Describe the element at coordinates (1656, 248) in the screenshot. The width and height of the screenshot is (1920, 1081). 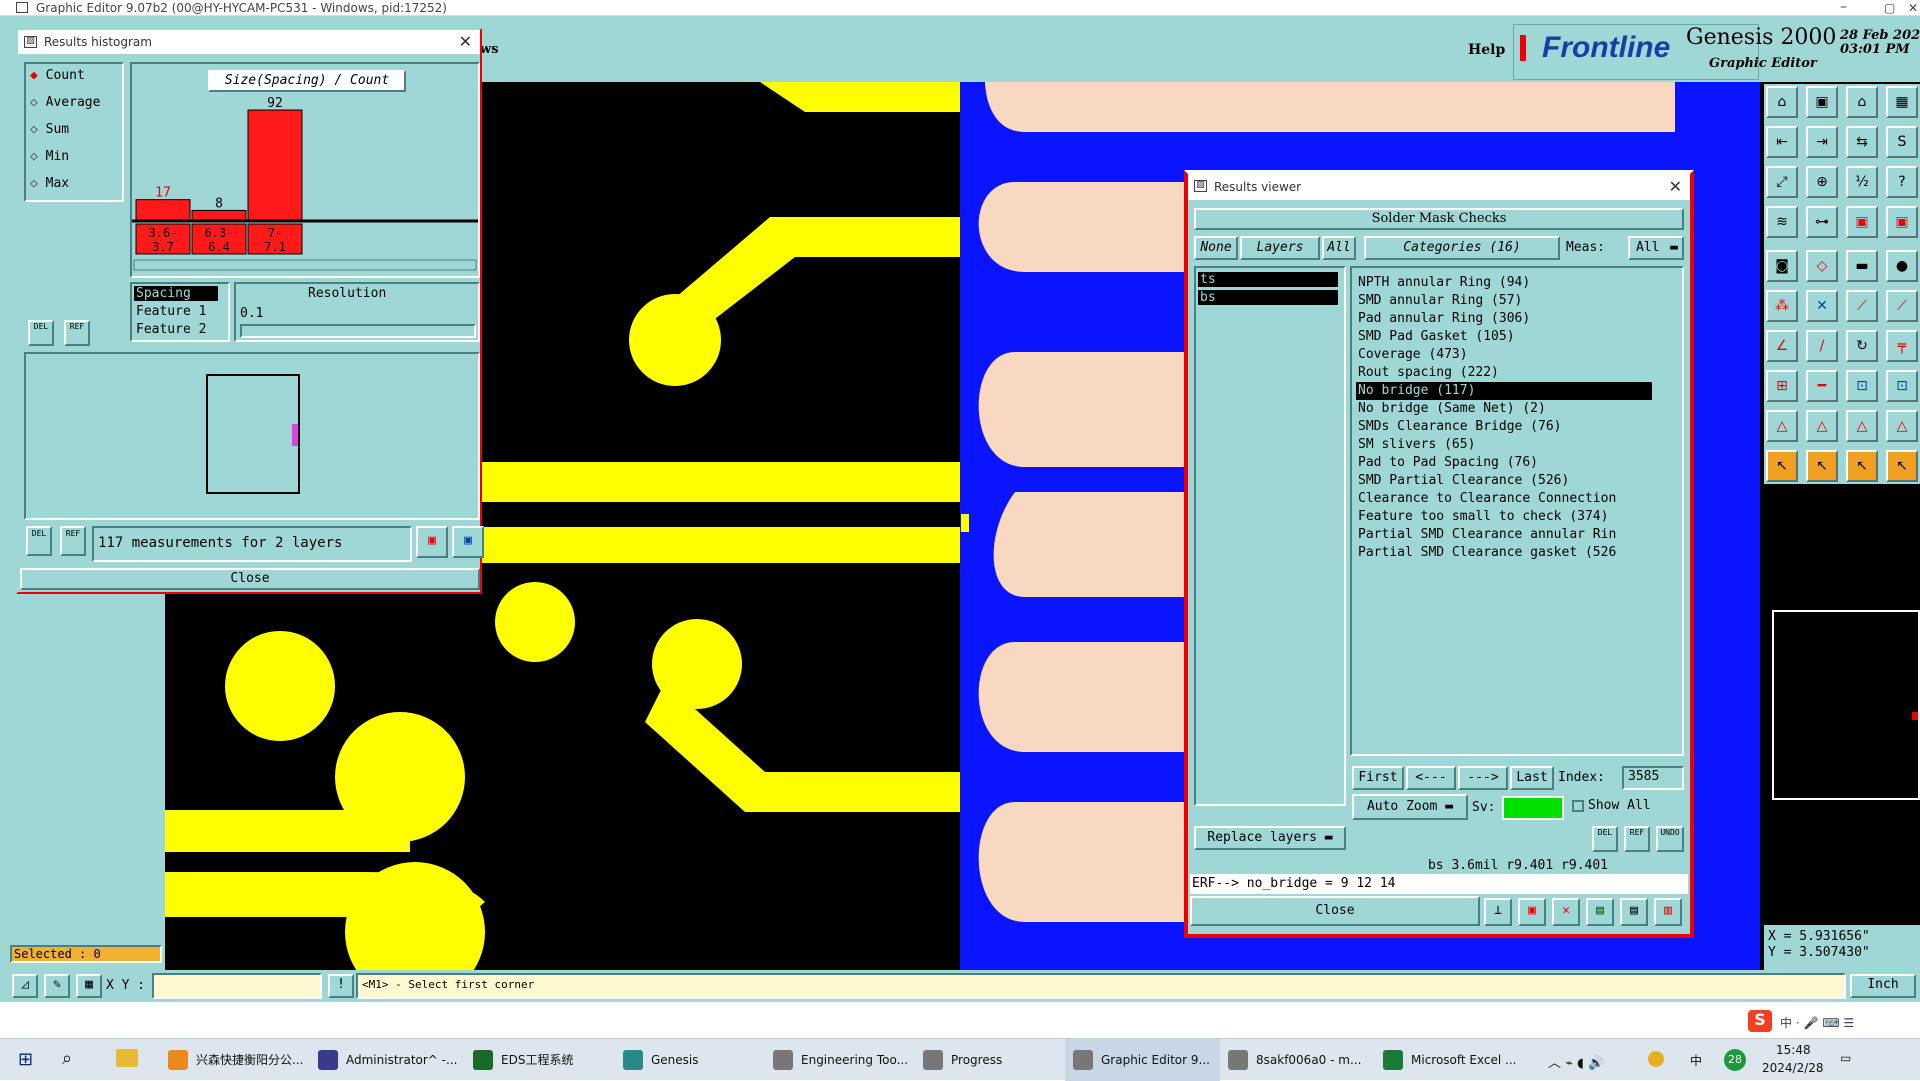
I see `meas-select: All ▬` at that location.